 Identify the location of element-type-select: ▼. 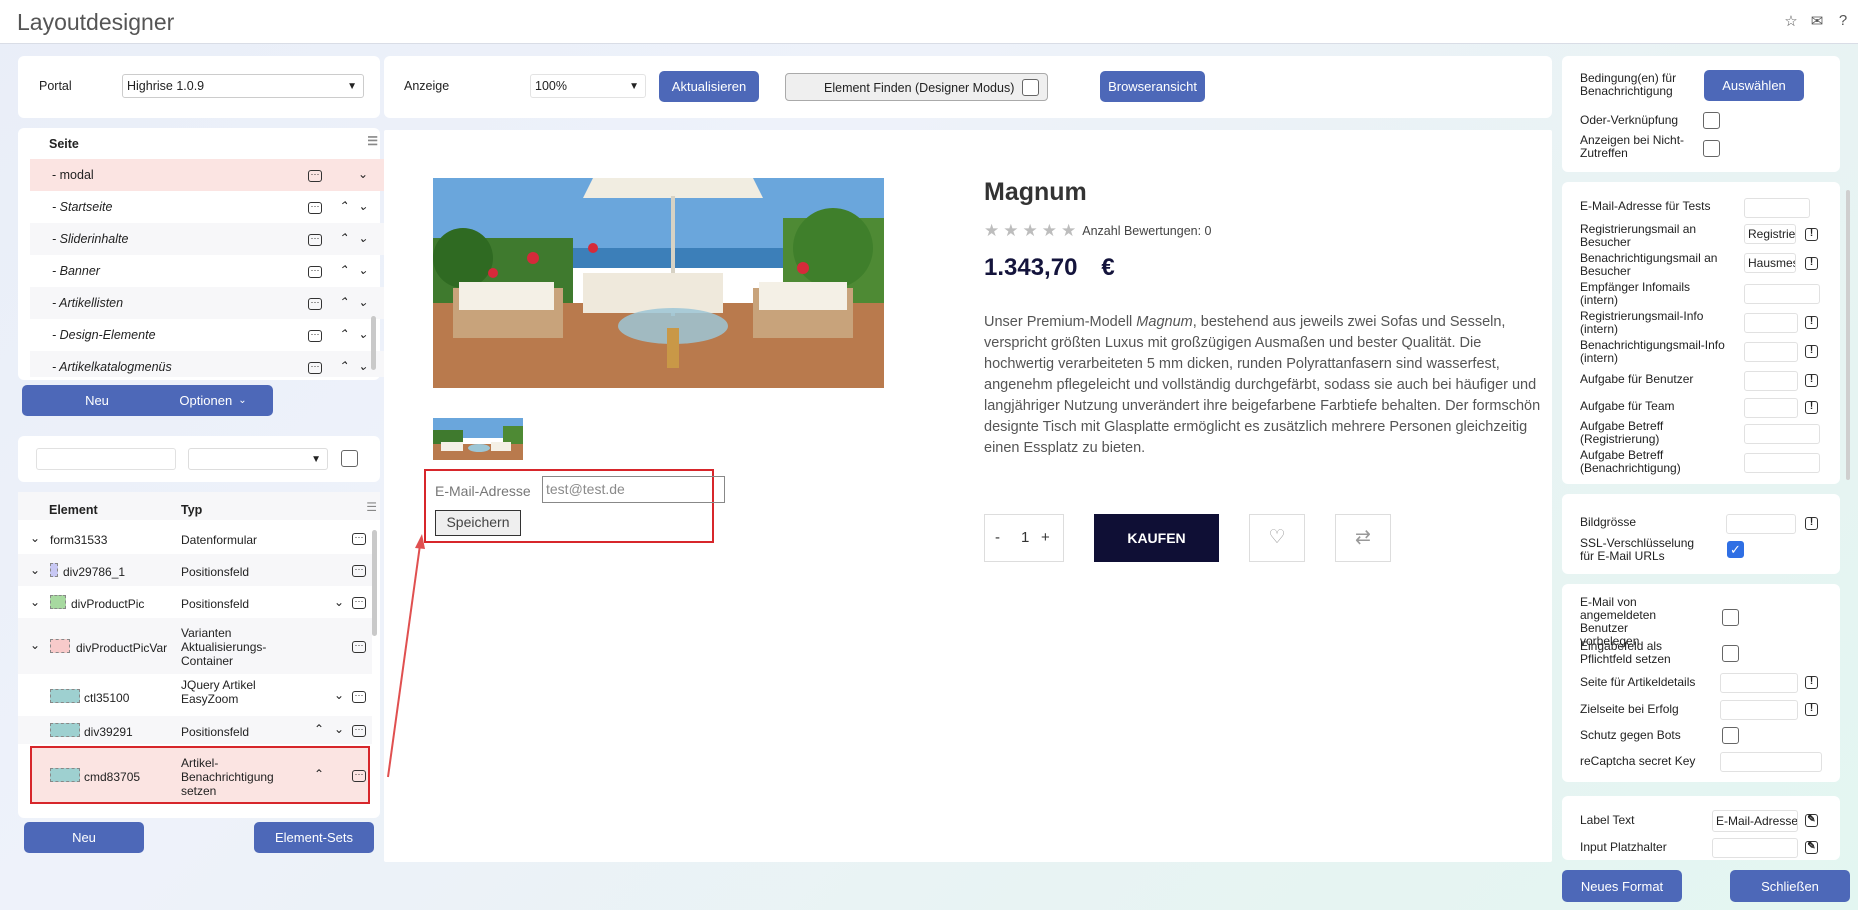
(258, 459).